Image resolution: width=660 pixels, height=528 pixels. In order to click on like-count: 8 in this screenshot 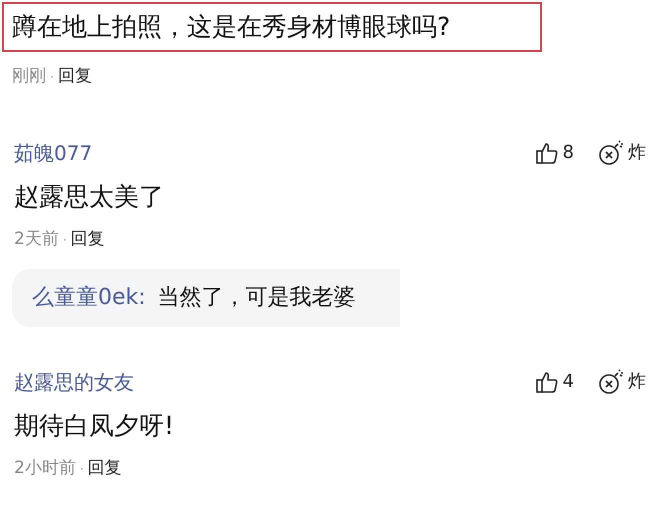, I will do `click(568, 153)`.